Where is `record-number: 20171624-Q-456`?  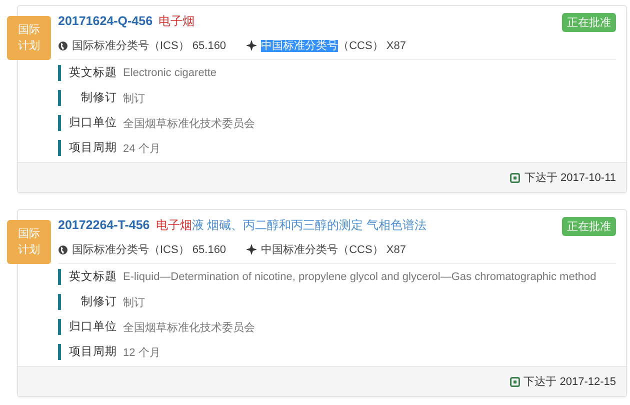 record-number: 20171624-Q-456 is located at coordinates (105, 21).